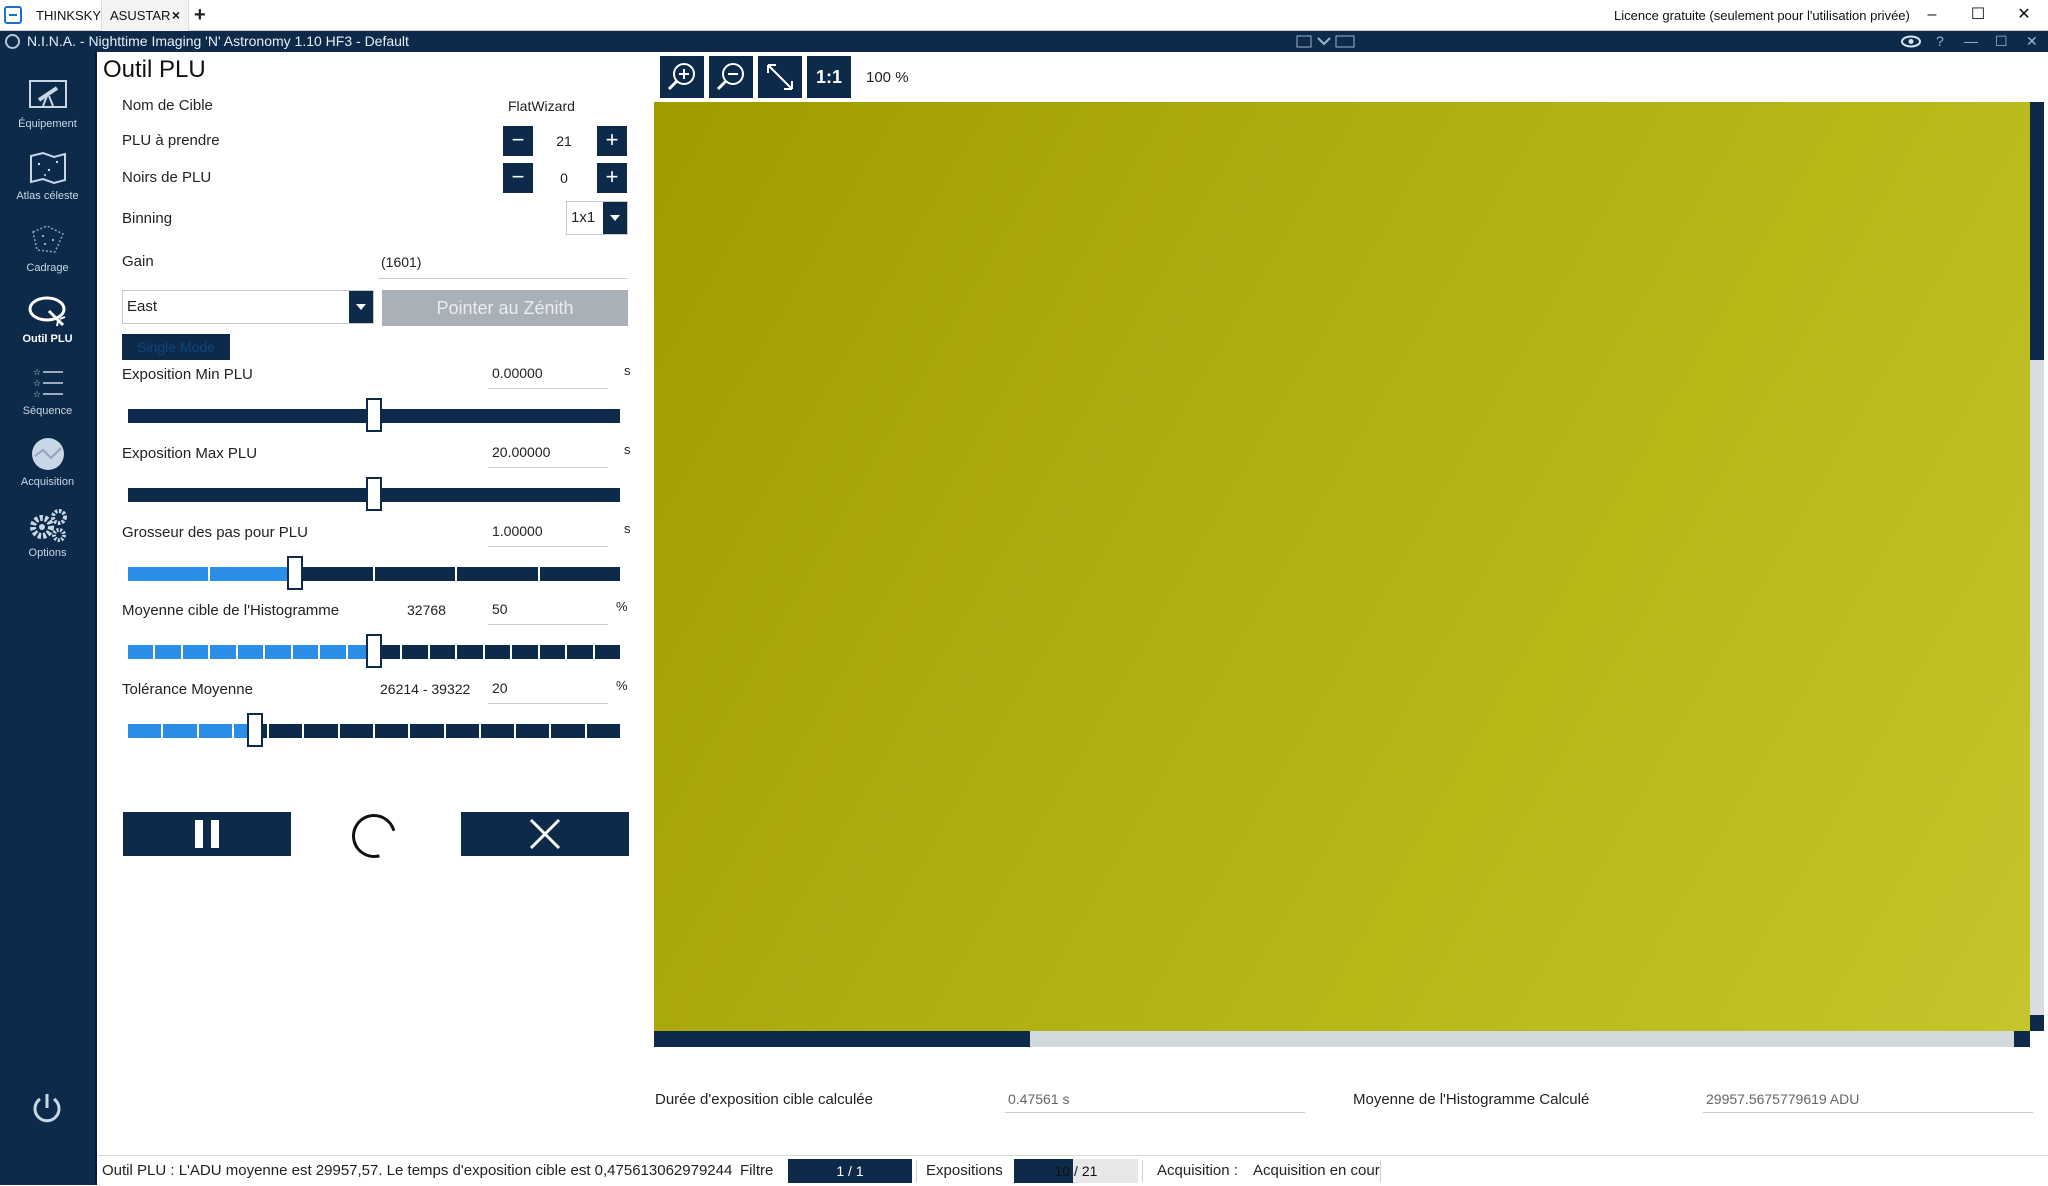 This screenshot has width=2048, height=1186. I want to click on tab-asustar: ASUSTAR ×, so click(145, 15).